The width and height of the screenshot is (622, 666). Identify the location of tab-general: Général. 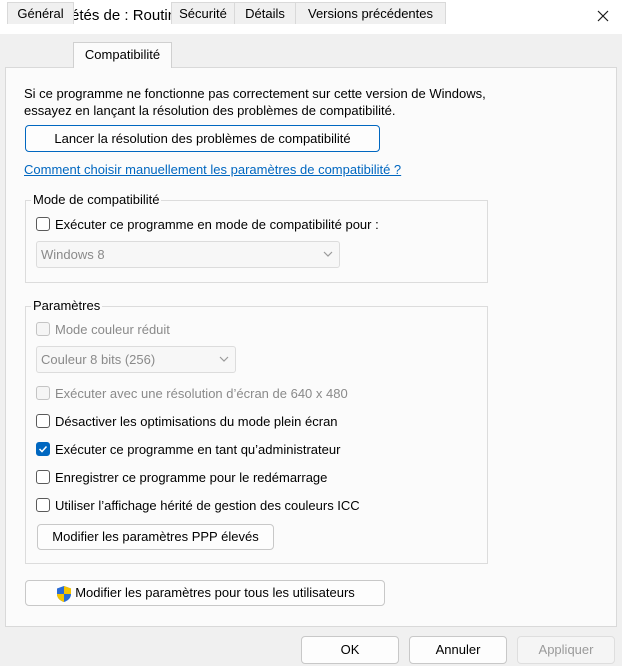
(40, 13).